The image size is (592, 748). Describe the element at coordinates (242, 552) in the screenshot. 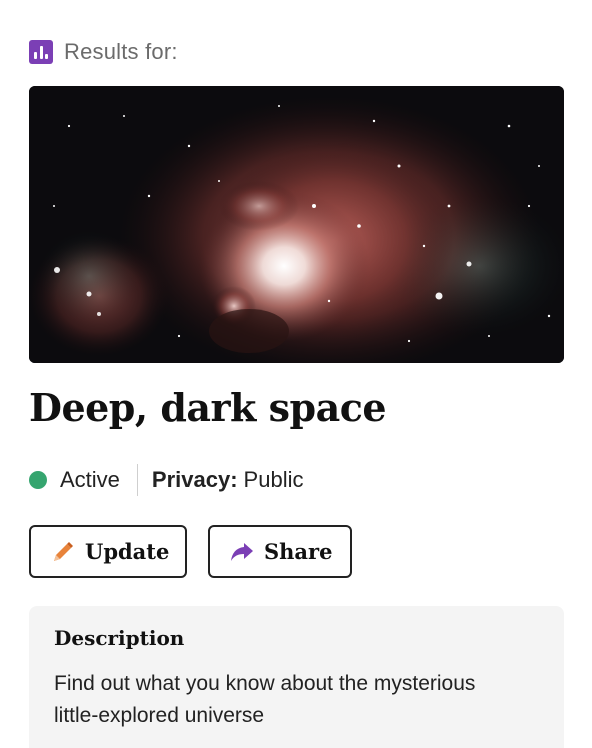

I see `share-arrow-icon` at that location.